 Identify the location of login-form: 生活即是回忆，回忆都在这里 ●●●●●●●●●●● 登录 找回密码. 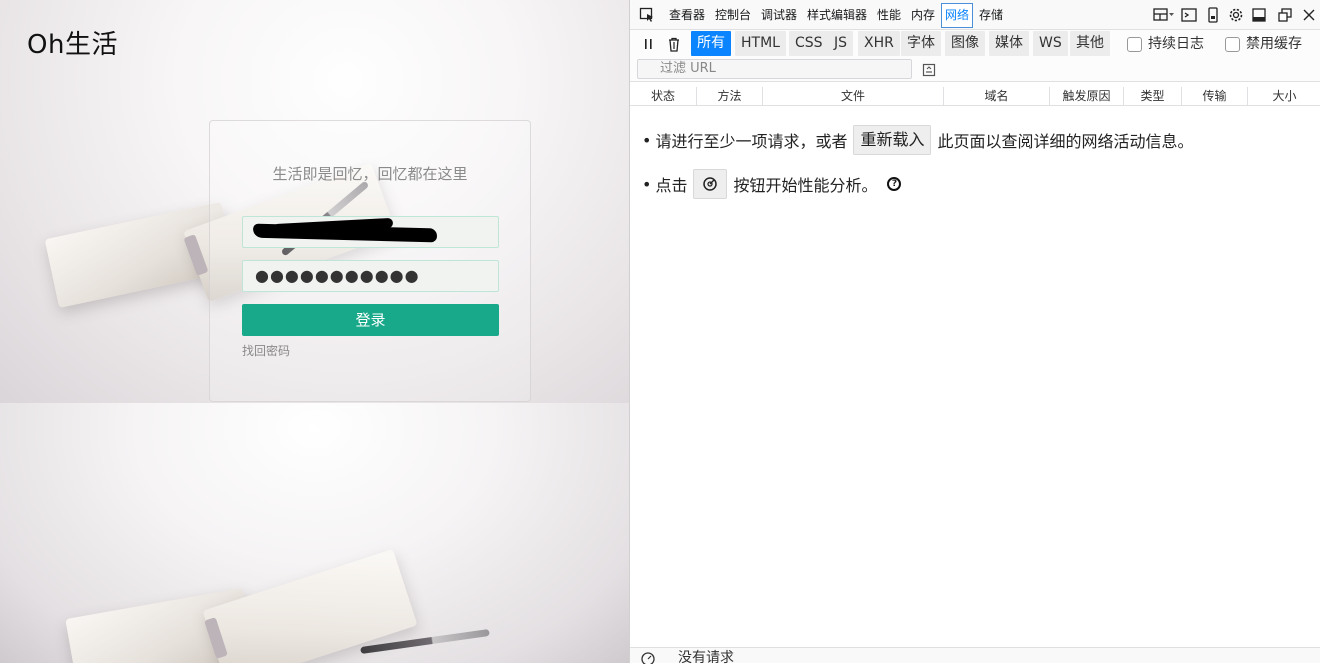
(370, 261).